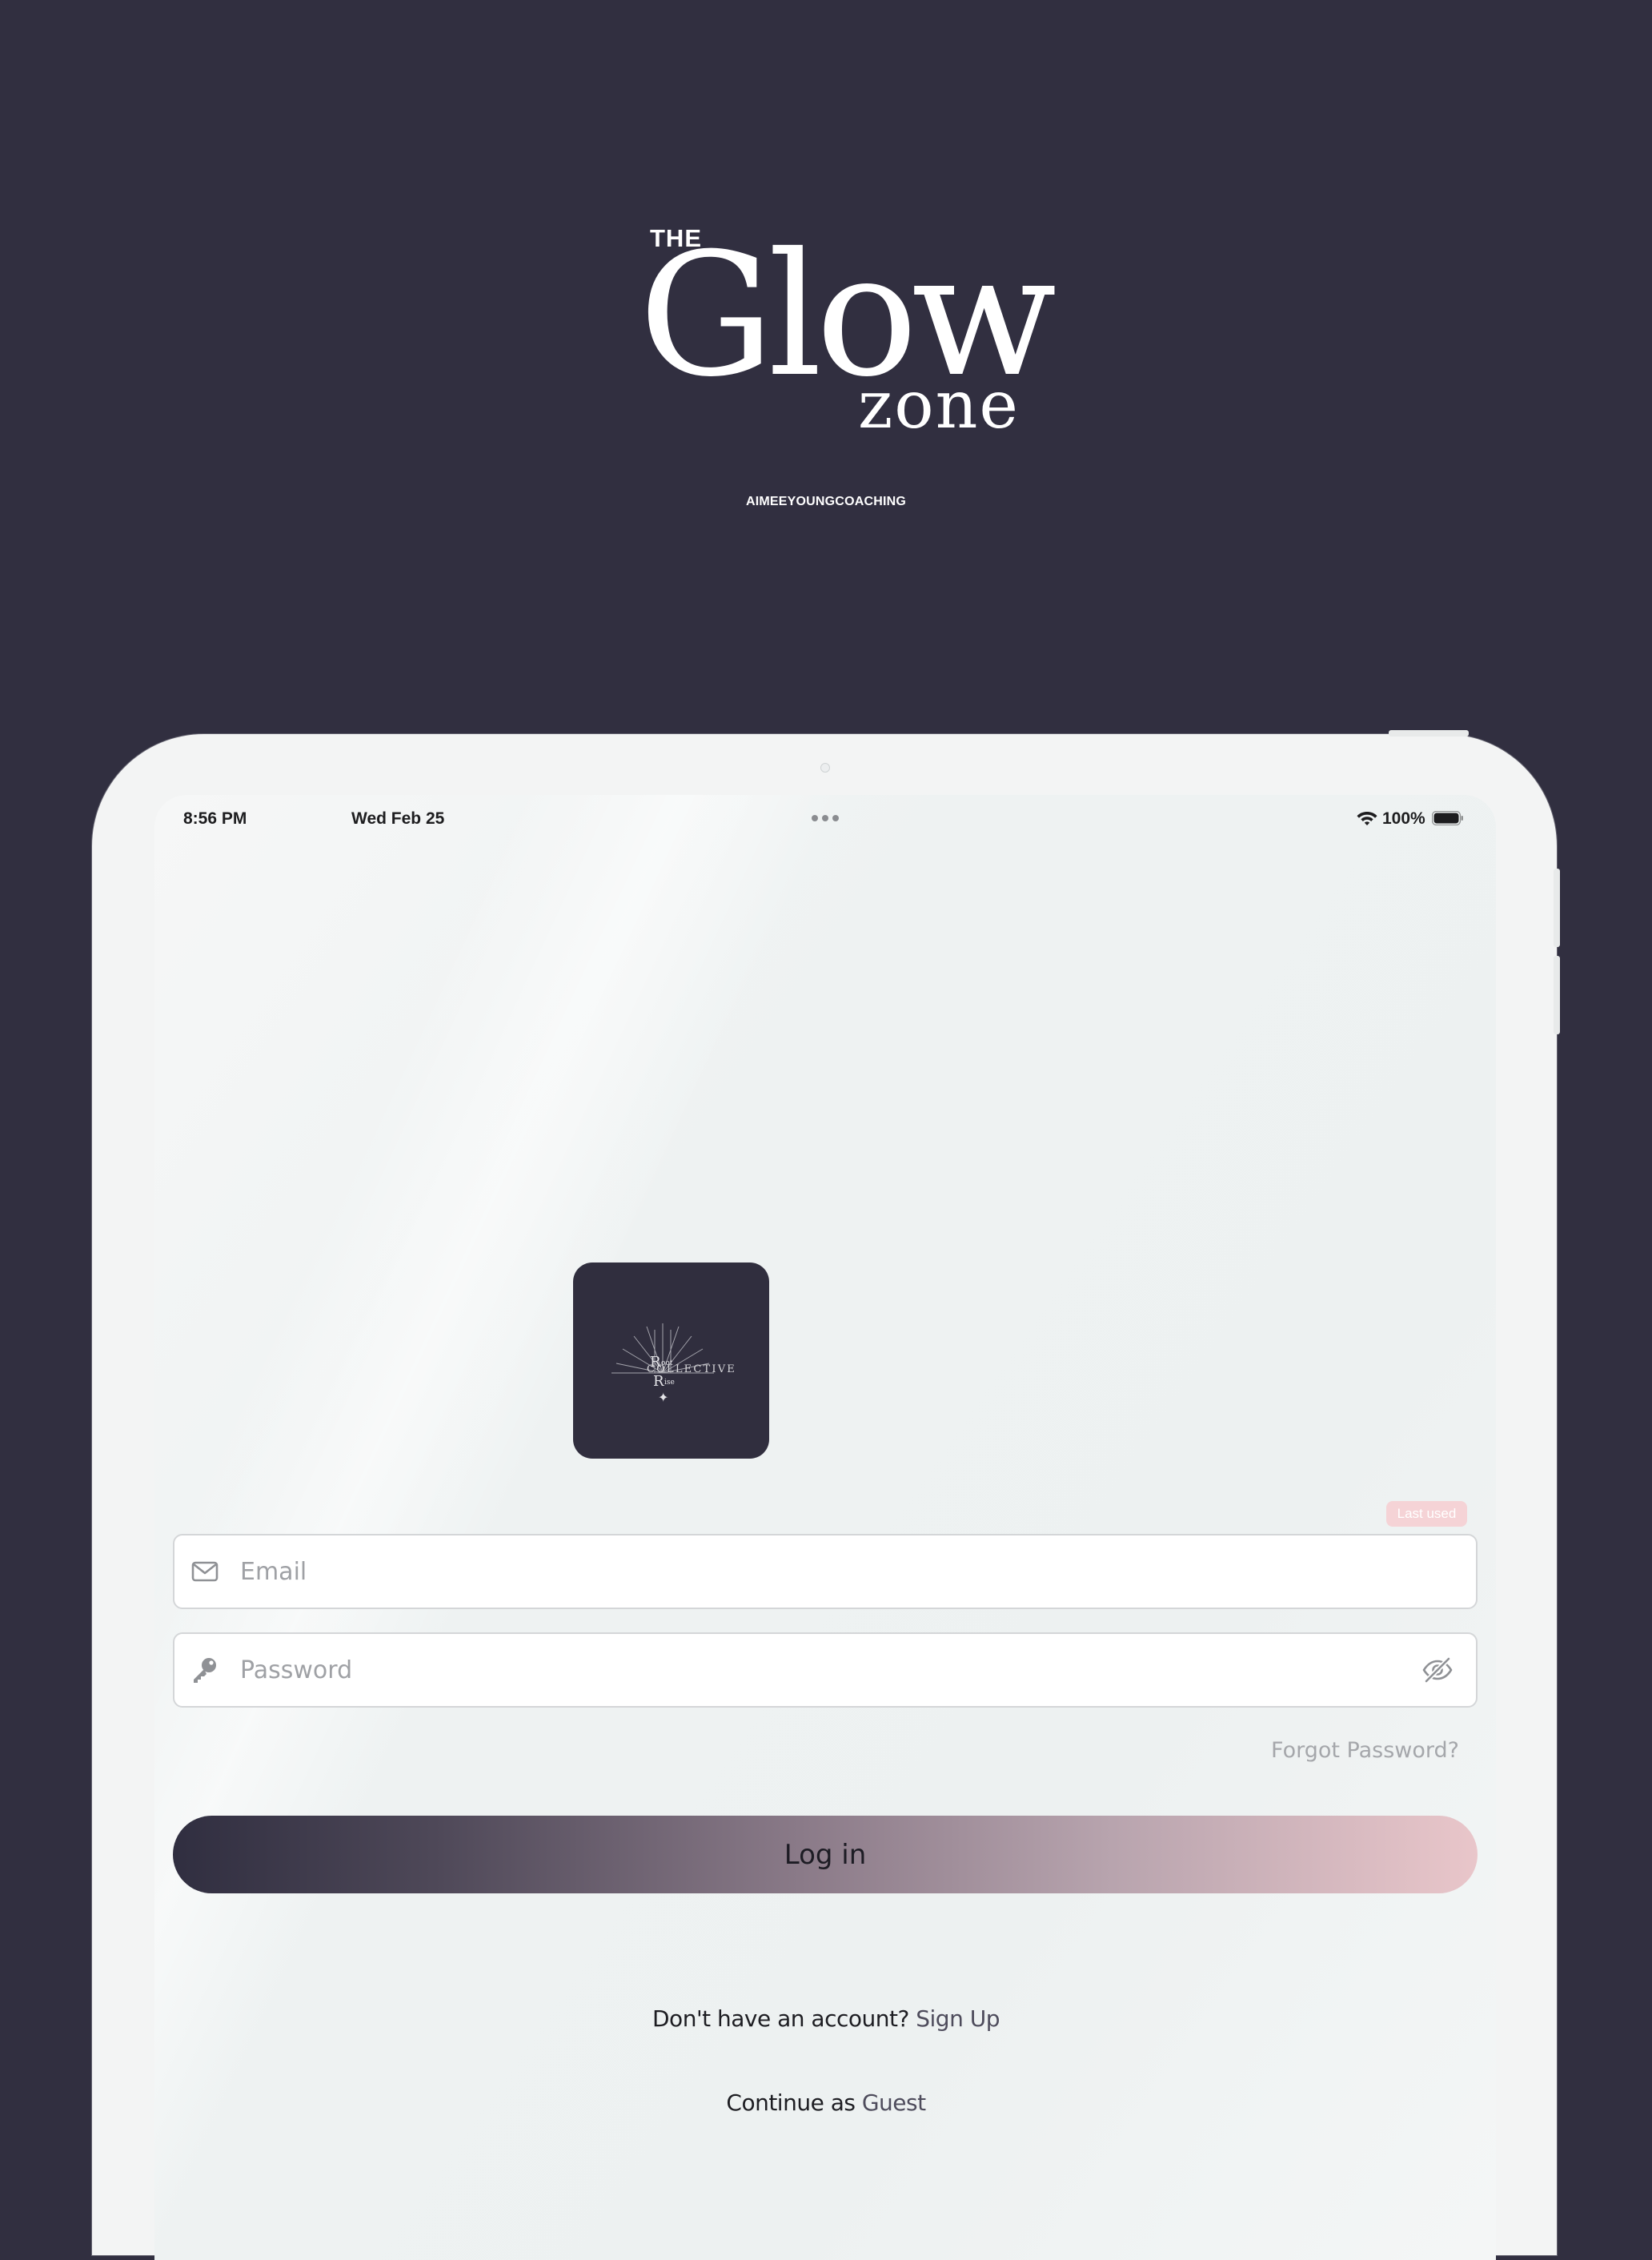 This screenshot has height=2260, width=1652. What do you see at coordinates (691, 1369) in the screenshot?
I see `app-logo-name: COLLECTIVE` at bounding box center [691, 1369].